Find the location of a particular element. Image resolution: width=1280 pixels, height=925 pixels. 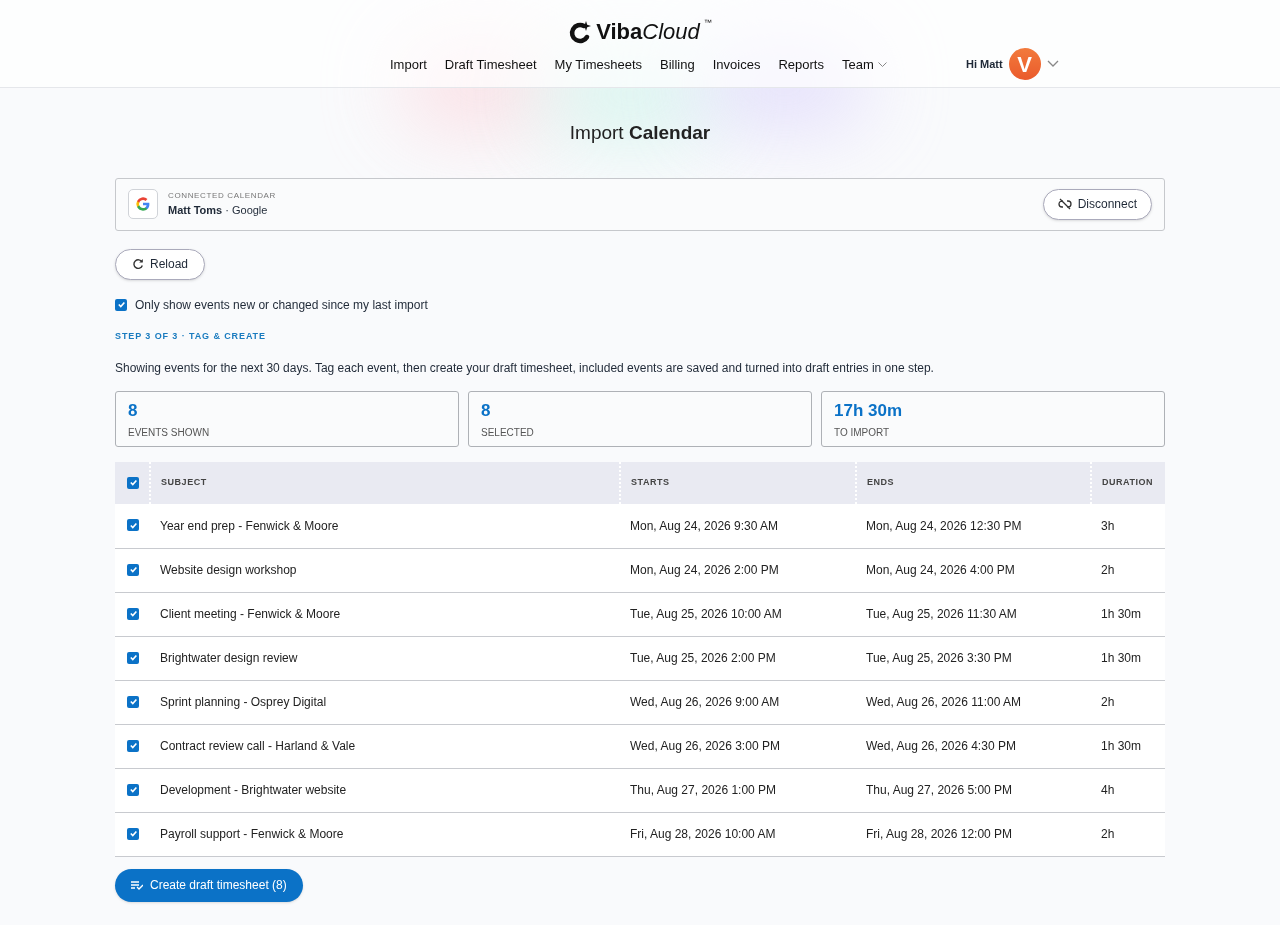

checklist-icon is located at coordinates (137, 885).